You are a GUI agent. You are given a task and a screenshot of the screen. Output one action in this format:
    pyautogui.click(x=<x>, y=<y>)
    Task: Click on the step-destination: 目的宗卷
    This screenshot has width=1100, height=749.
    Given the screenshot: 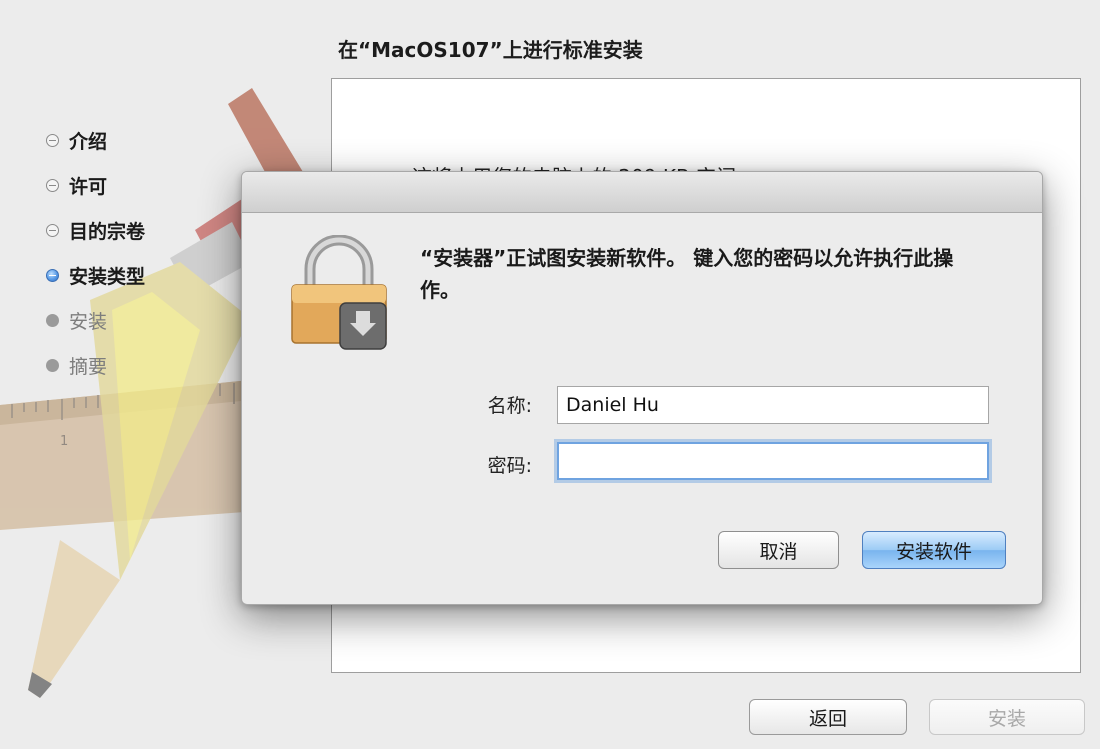 What is the action you would take?
    pyautogui.click(x=95, y=230)
    